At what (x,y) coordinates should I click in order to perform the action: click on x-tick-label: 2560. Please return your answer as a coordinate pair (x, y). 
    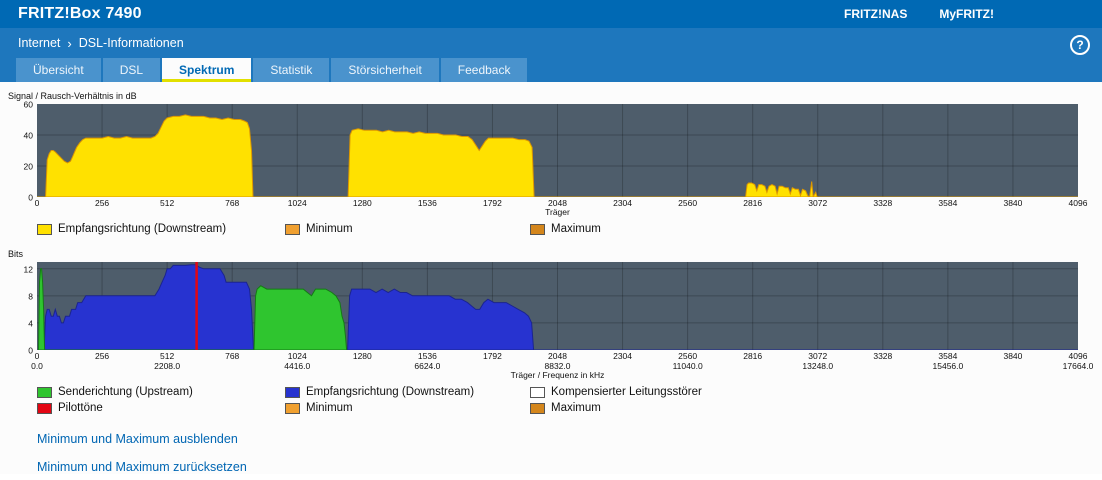
    Looking at the image, I should click on (688, 203).